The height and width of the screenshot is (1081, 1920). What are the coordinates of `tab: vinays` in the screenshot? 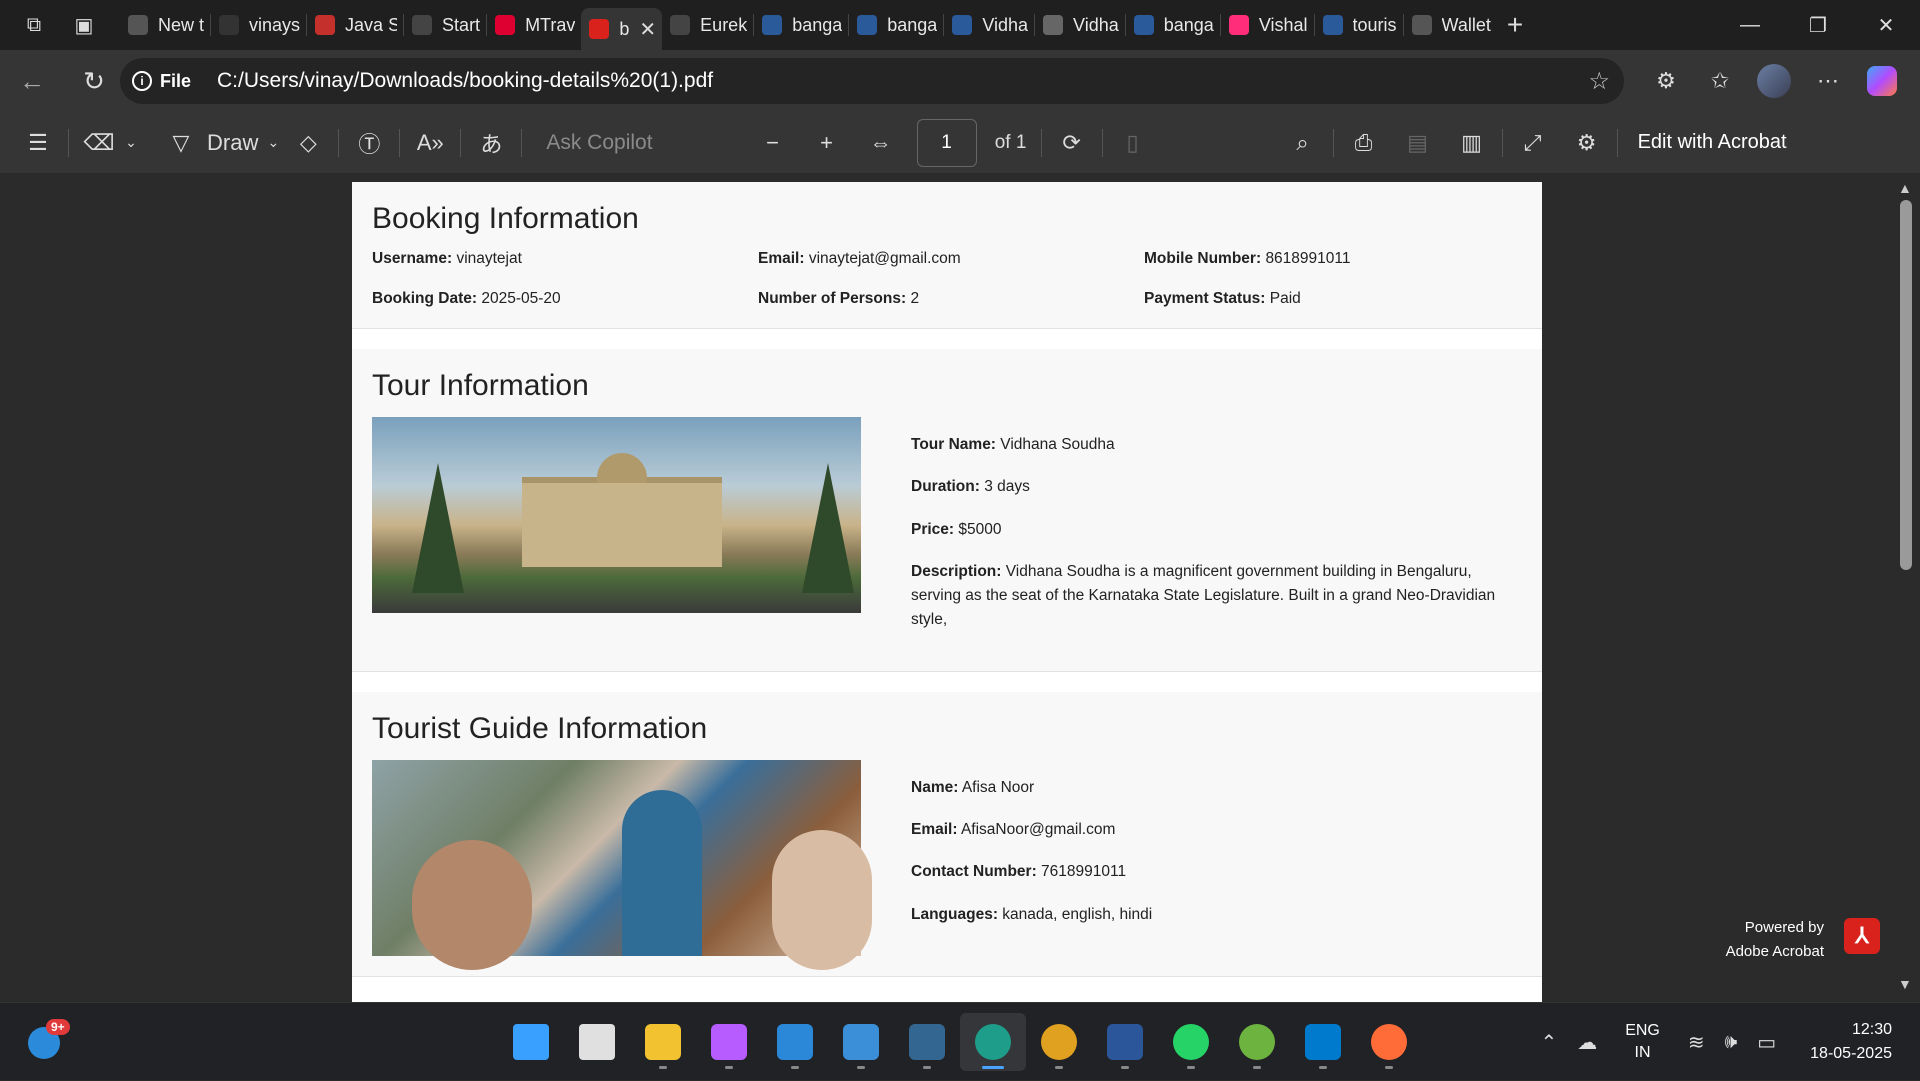 It's located at (258, 25).